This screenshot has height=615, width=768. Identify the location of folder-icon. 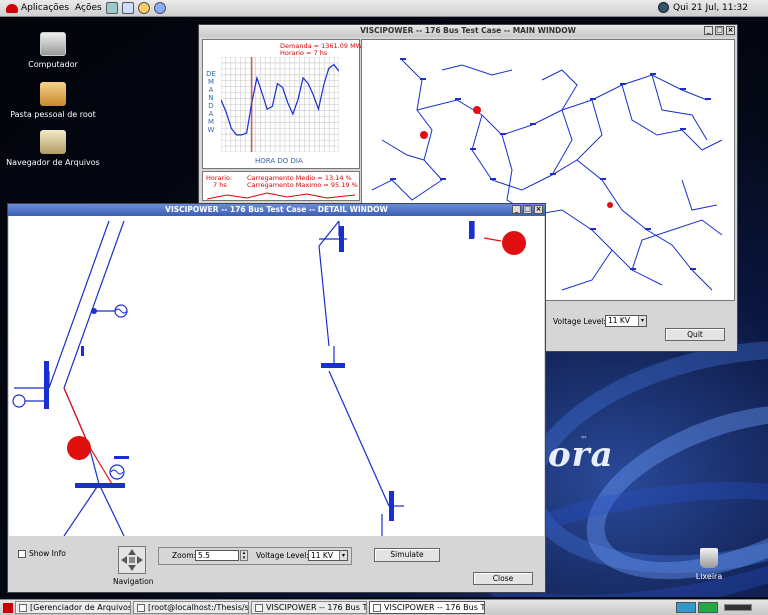
(23, 607).